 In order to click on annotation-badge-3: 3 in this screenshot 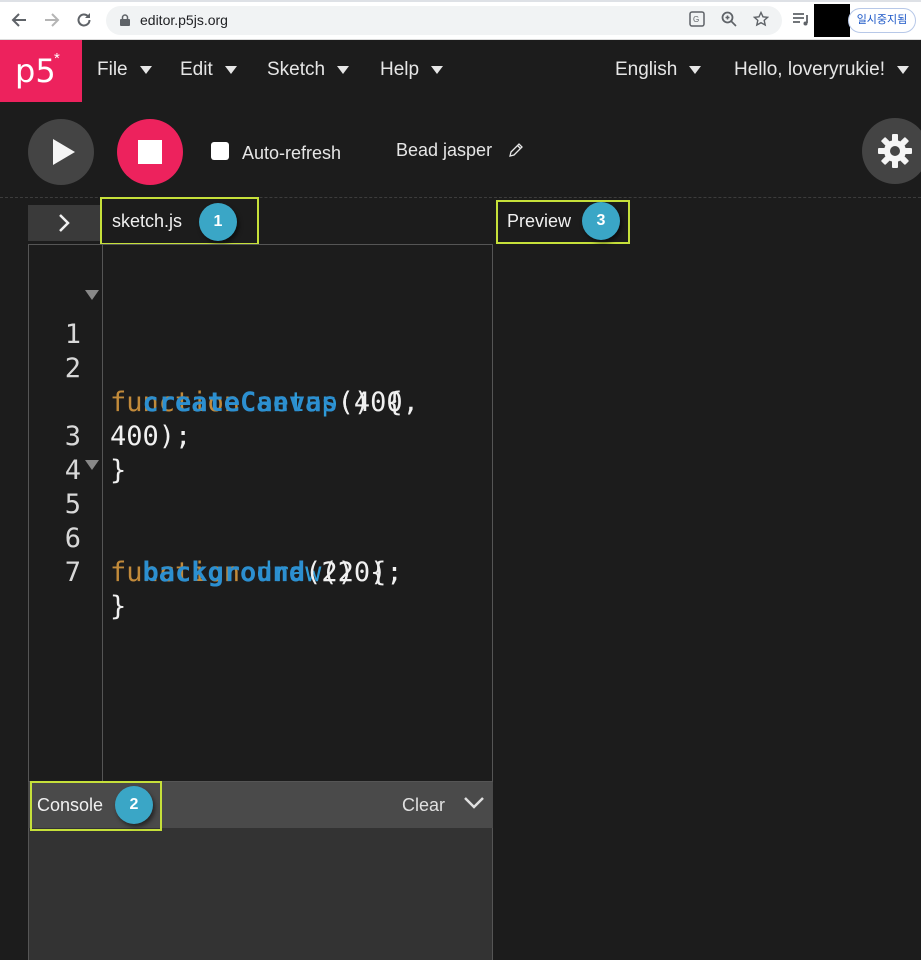, I will do `click(601, 221)`.